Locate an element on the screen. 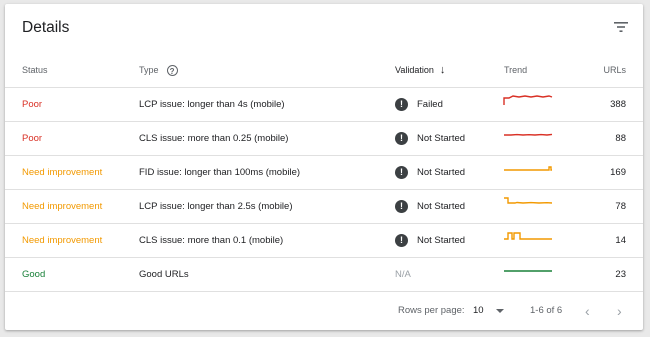 The width and height of the screenshot is (650, 337). url-count: 14 is located at coordinates (620, 240).